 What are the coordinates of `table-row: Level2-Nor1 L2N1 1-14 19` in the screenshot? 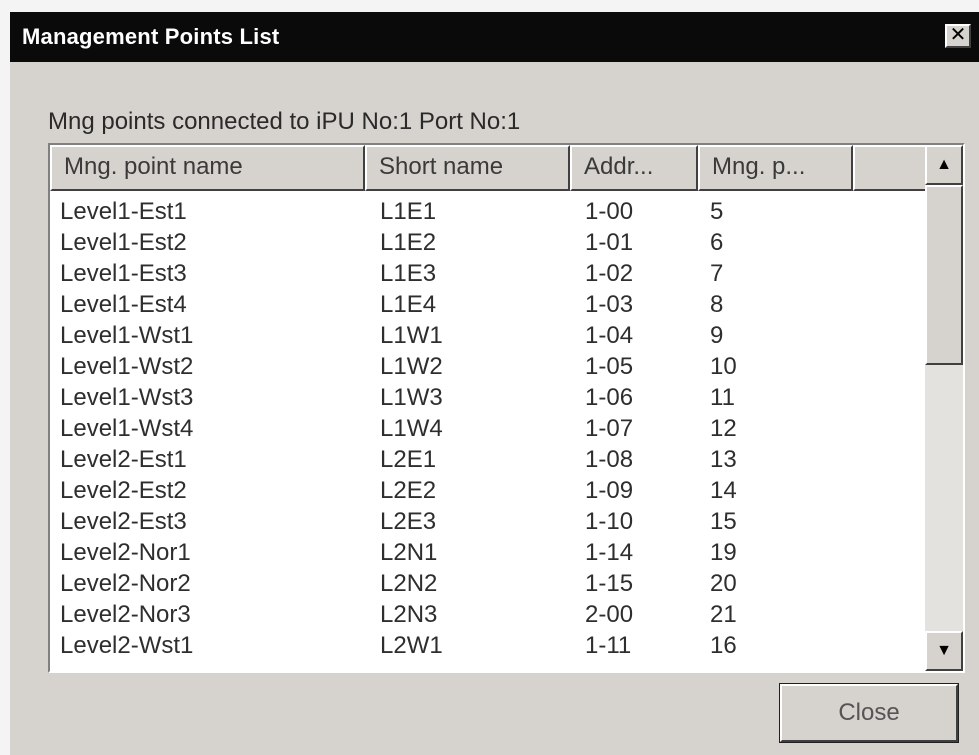 It's located at (486, 552).